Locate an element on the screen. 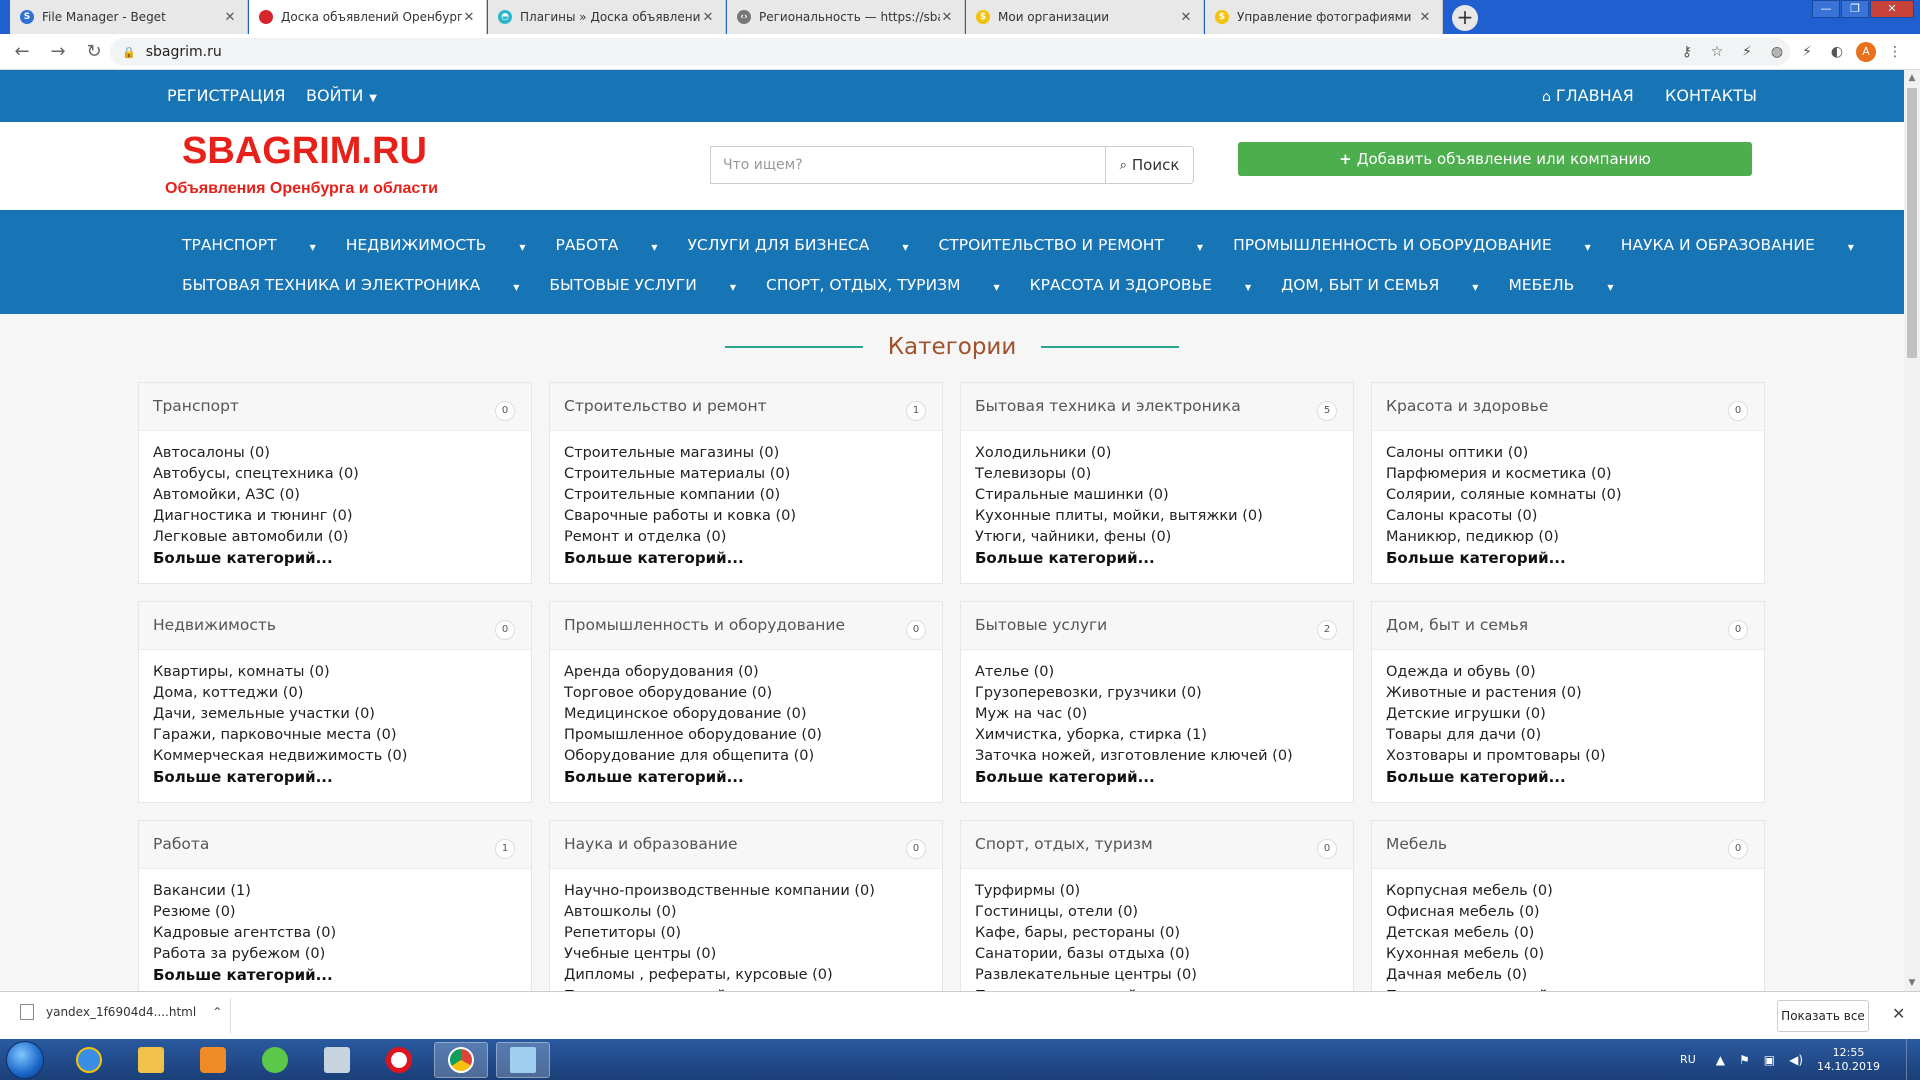 This screenshot has height=1080, width=1920. subcategory-link: Гаражи, парковочные места (0) is located at coordinates (335, 735).